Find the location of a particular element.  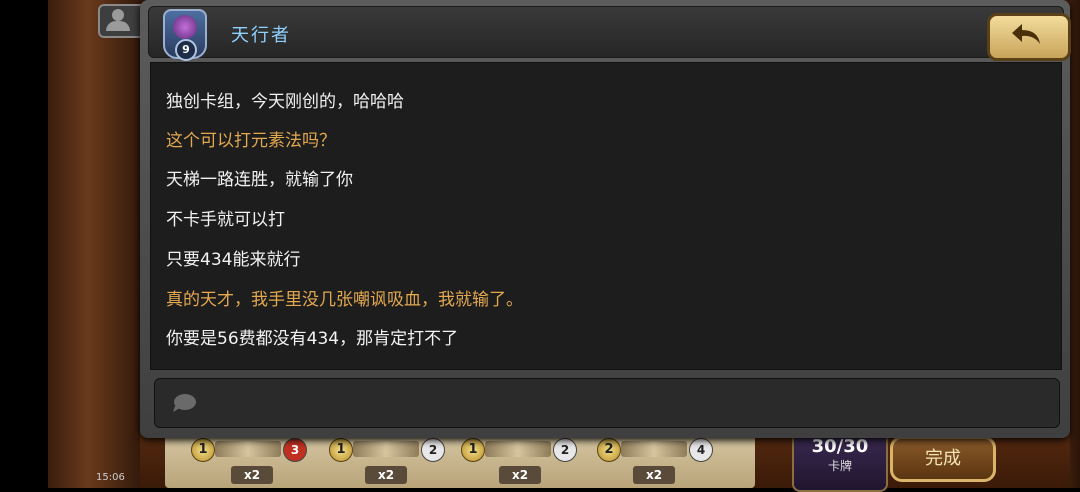

back-button is located at coordinates (1029, 37).